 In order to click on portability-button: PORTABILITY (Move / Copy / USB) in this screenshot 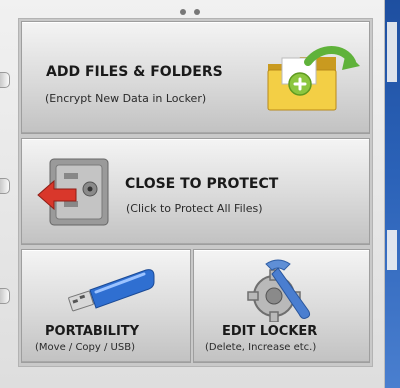, I will do `click(106, 306)`.